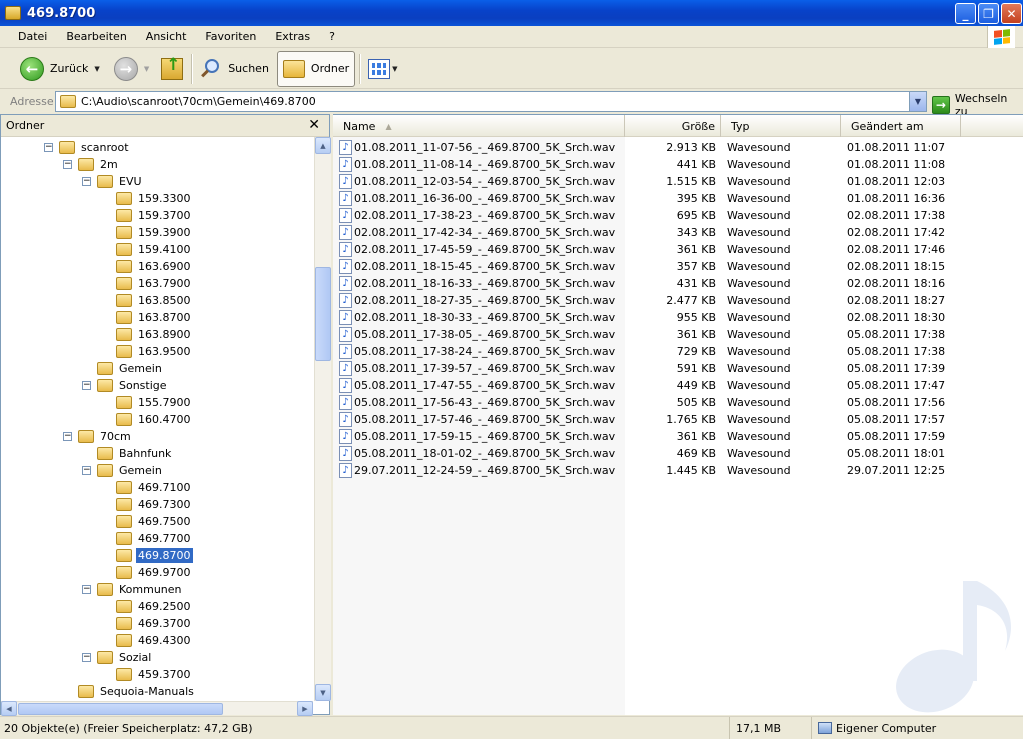 This screenshot has width=1023, height=739. What do you see at coordinates (131, 69) in the screenshot?
I see `forward-button: → ▼` at bounding box center [131, 69].